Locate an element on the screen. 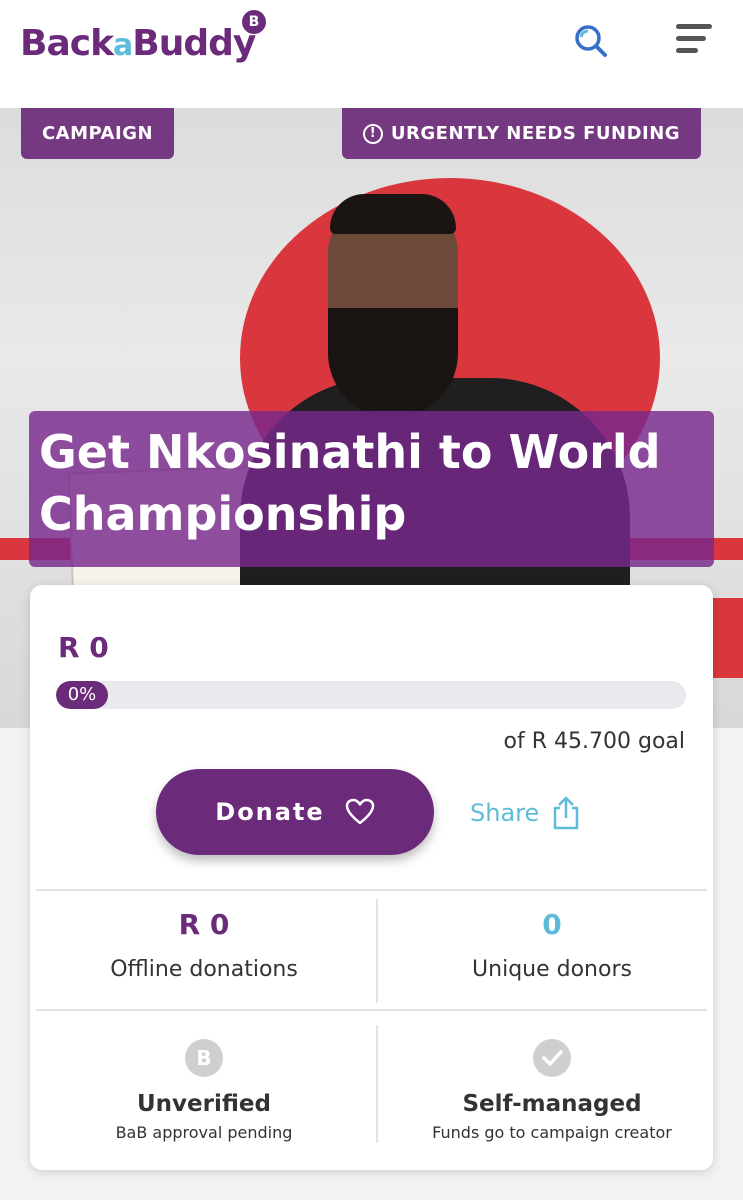  donate-label: Donate is located at coordinates (270, 812).